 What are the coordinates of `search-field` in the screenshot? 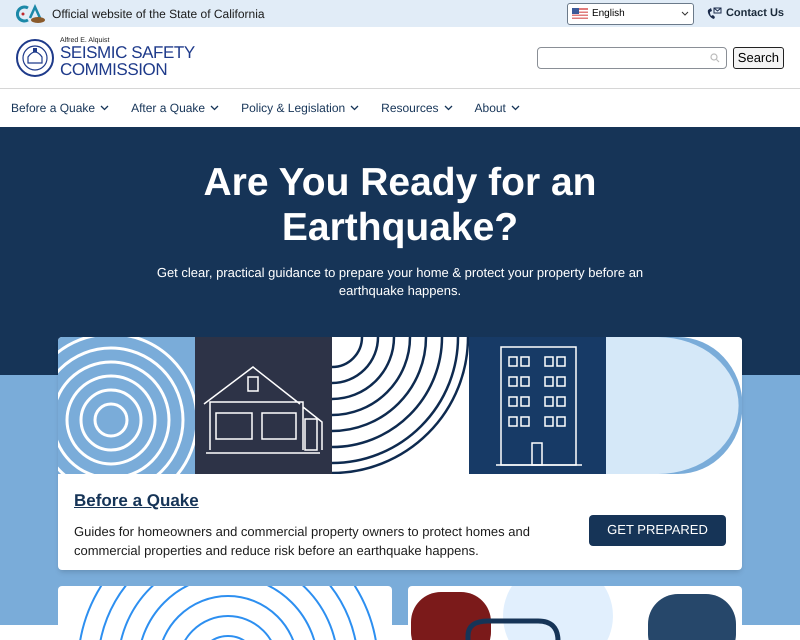 It's located at (631, 57).